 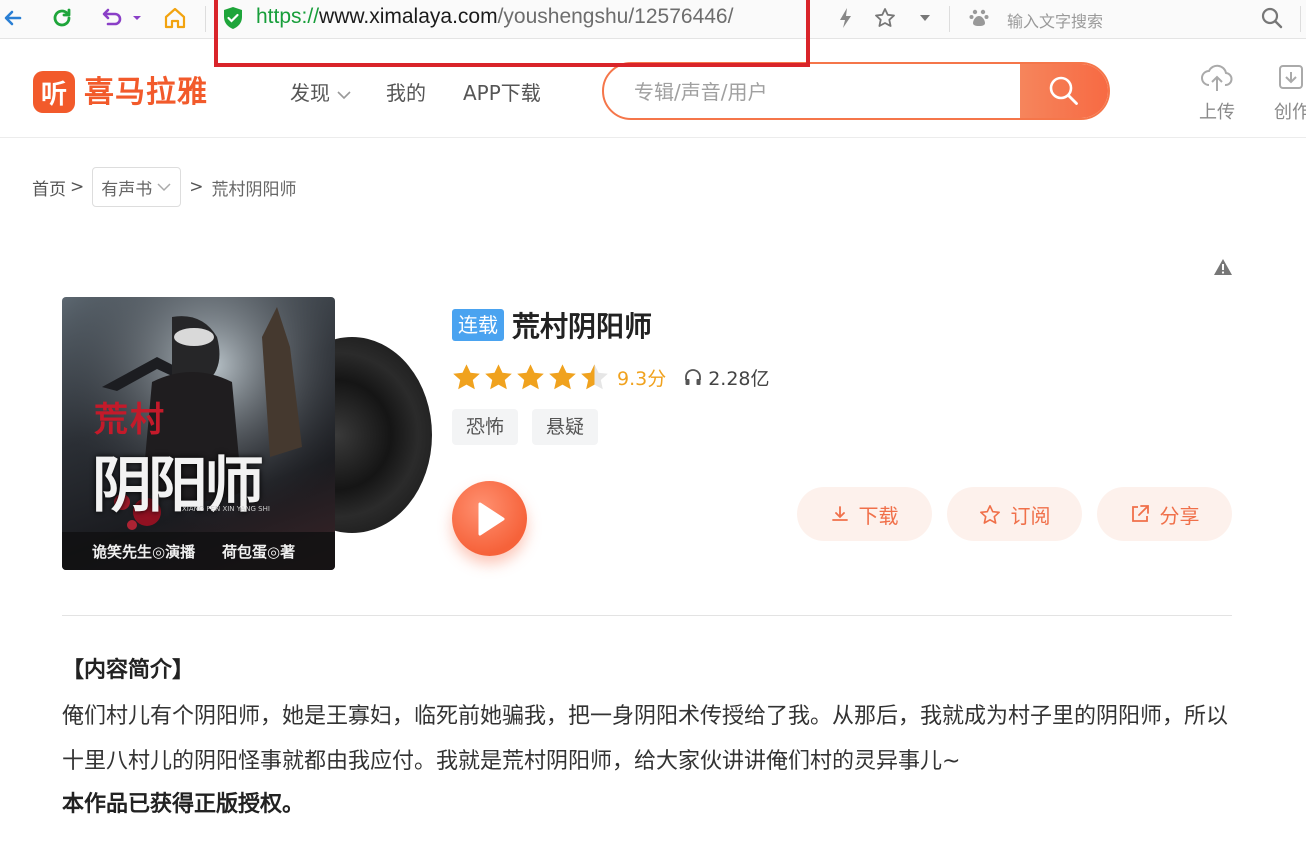 I want to click on serializing-badge: 连载, so click(x=478, y=325).